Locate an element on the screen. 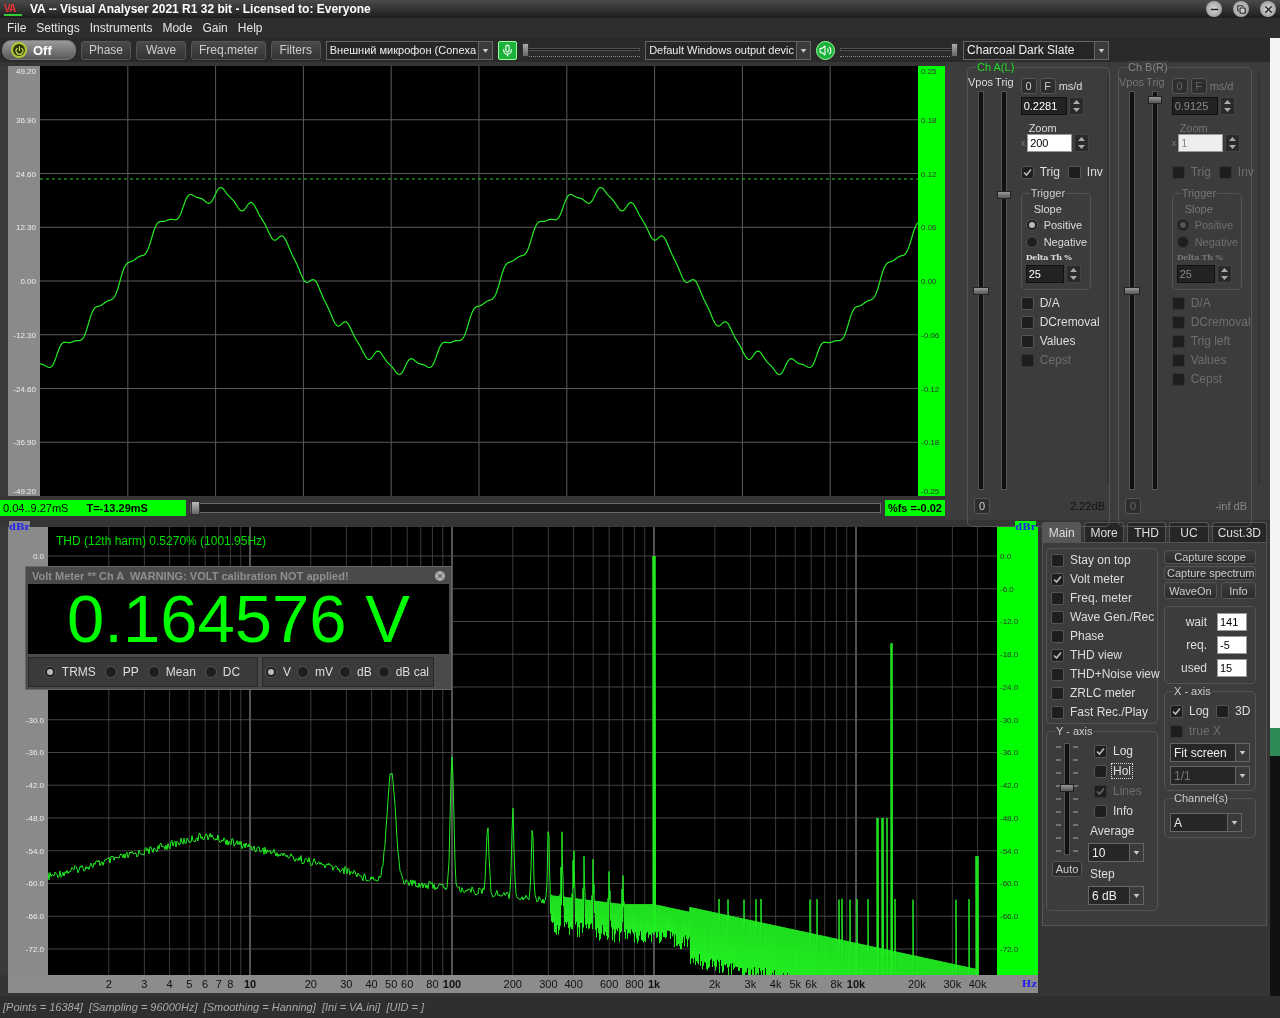 Image resolution: width=1280 pixels, height=1018 pixels. toolbar-button: Phase is located at coordinates (106, 50).